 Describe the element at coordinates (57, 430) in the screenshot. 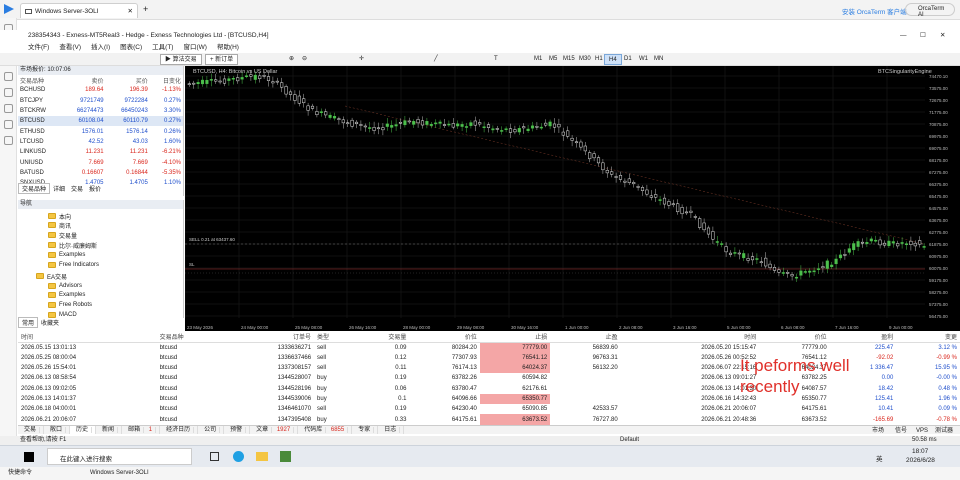

I see `toolbox-tab: 敞口` at that location.